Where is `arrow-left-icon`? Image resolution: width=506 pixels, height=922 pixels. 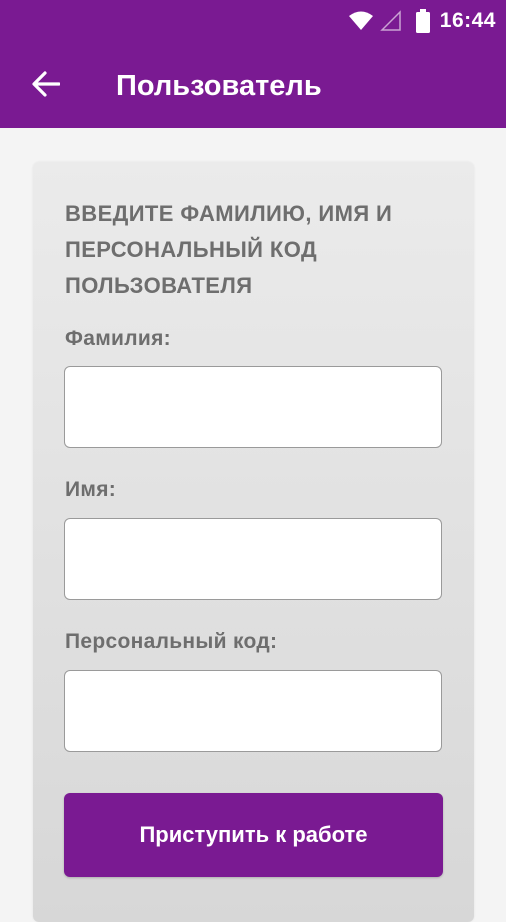 arrow-left-icon is located at coordinates (46, 86).